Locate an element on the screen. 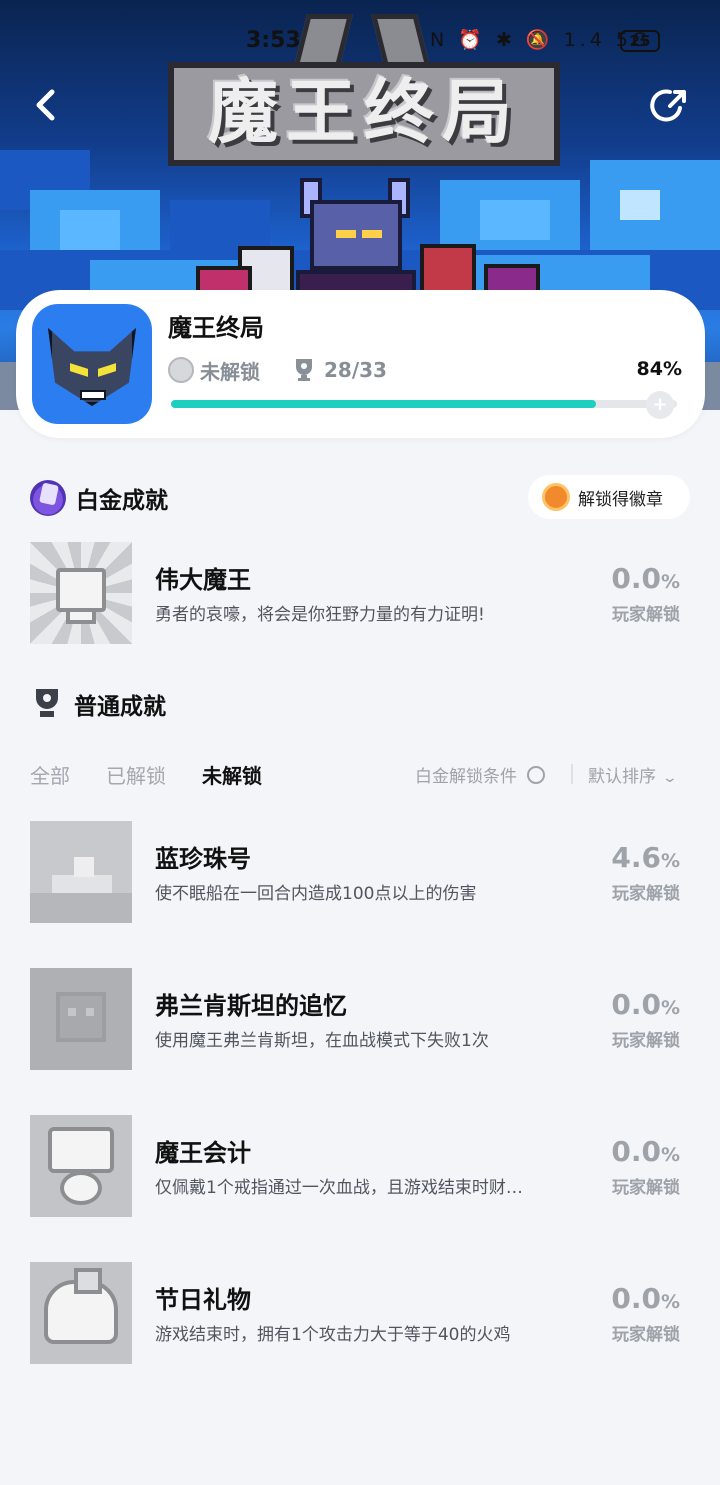 This screenshot has width=720, height=1485. game-logo: 魔王终局 is located at coordinates (364, 114).